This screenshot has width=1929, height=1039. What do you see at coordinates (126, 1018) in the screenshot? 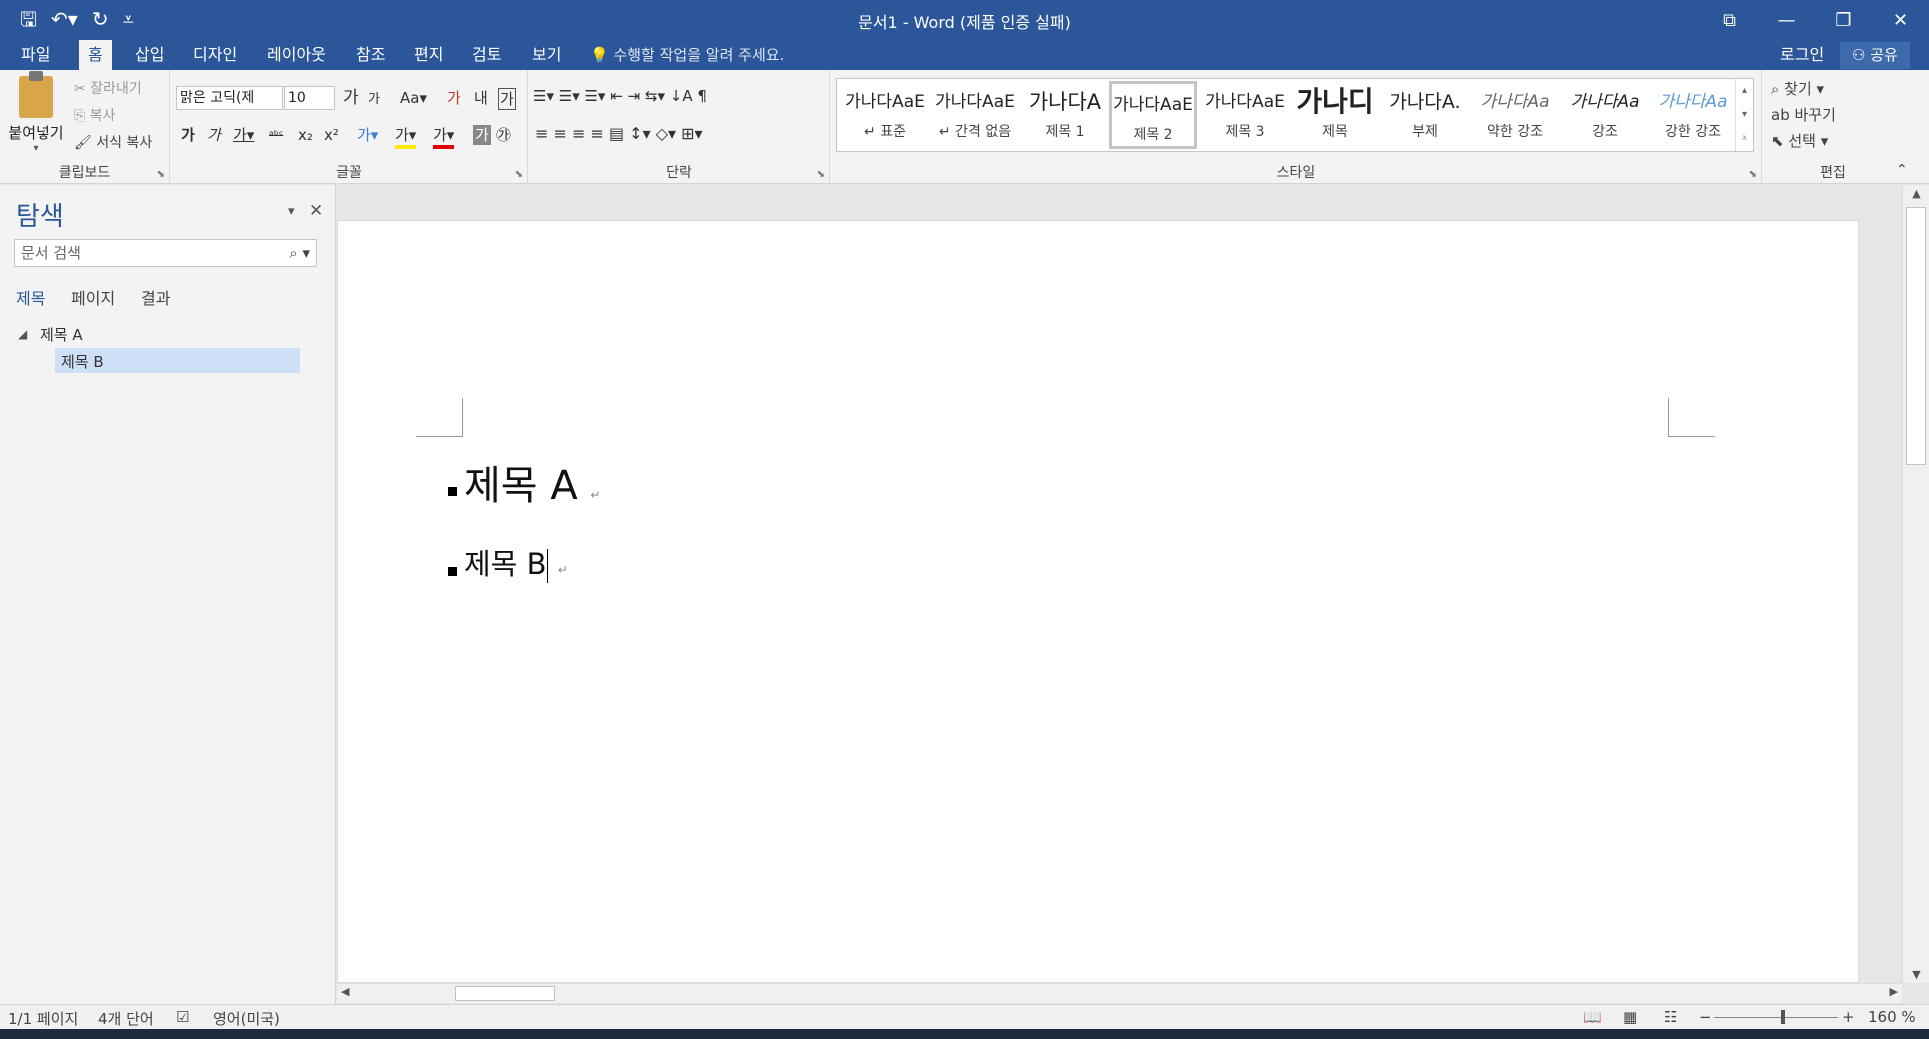
I see `word-count: 4개 단어` at bounding box center [126, 1018].